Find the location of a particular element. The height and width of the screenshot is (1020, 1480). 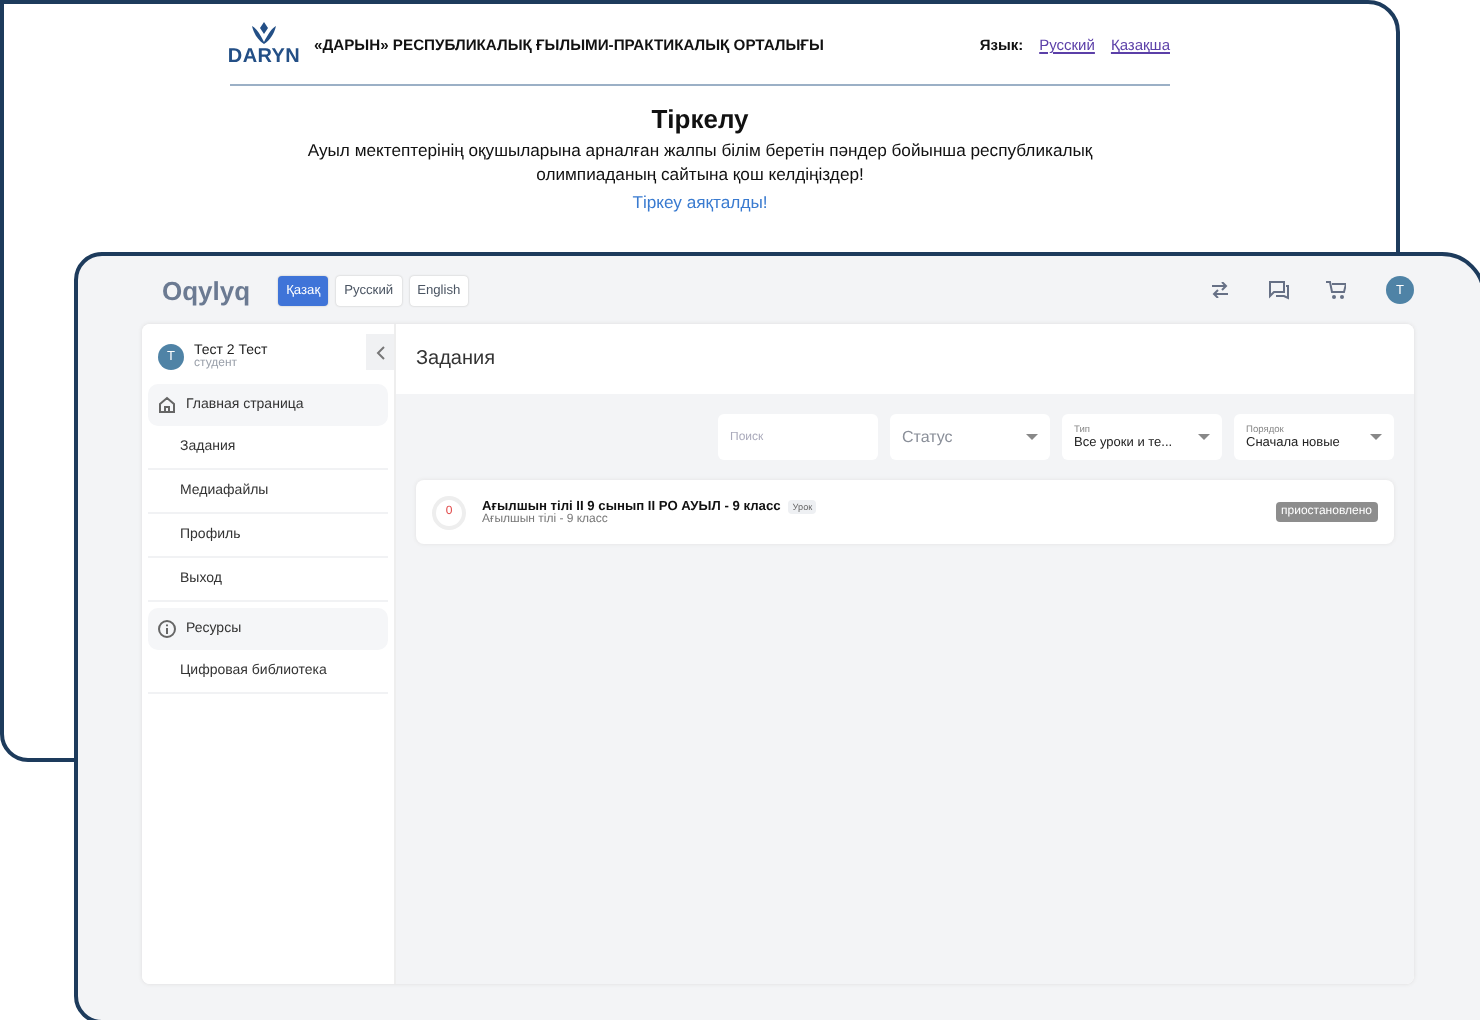

chat-icon is located at coordinates (1278, 290).